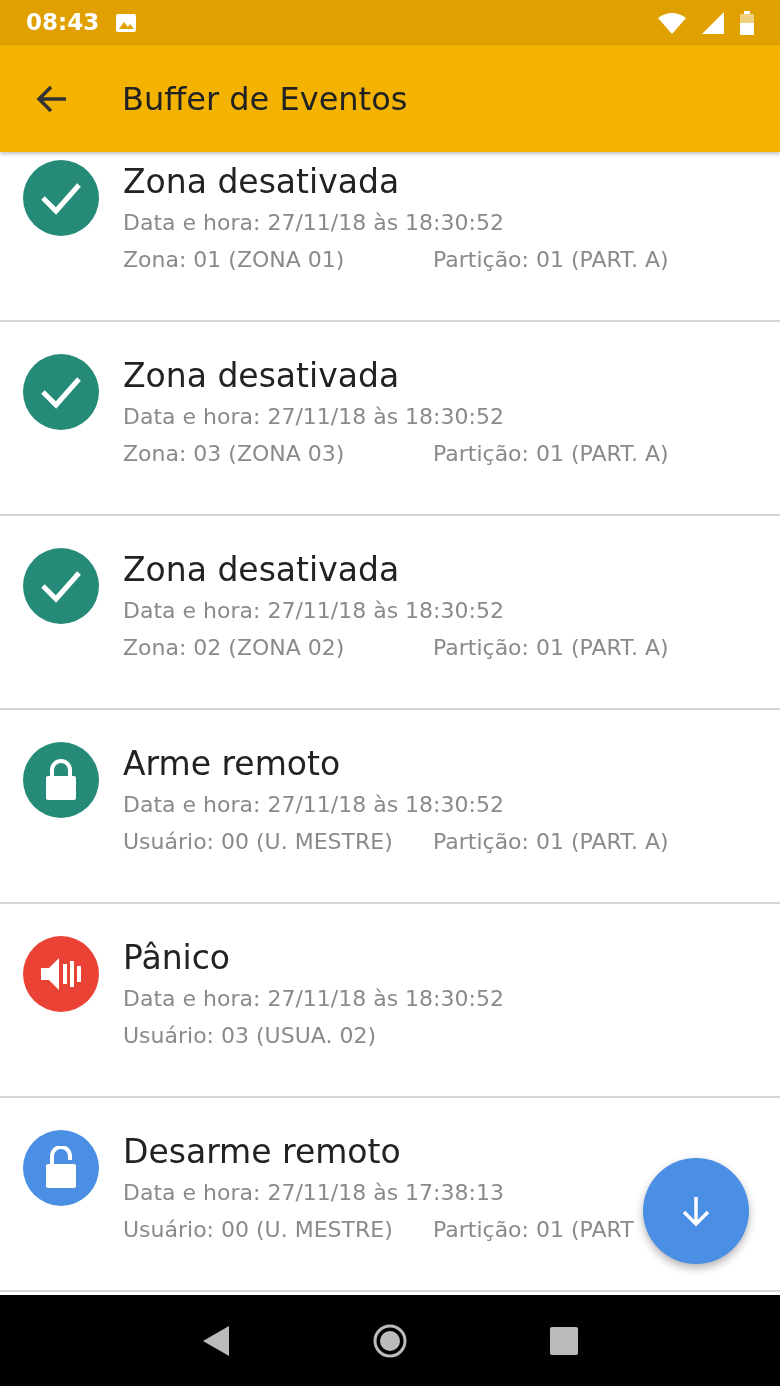  Describe the element at coordinates (672, 22) in the screenshot. I see `wifi-icon` at that location.